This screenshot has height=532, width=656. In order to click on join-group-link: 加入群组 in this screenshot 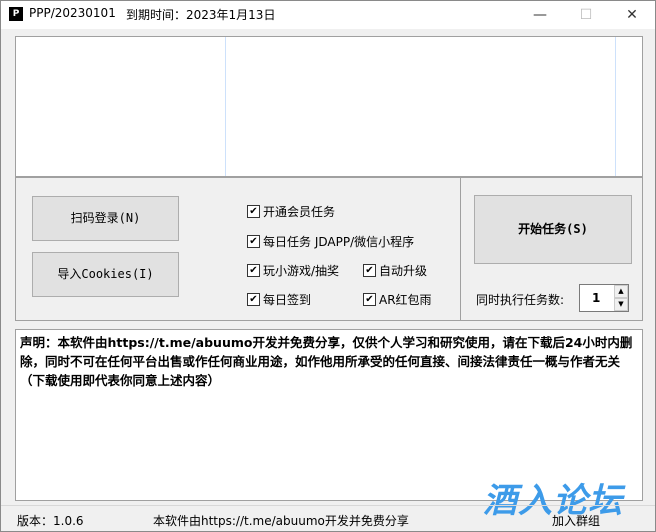, I will do `click(576, 520)`.